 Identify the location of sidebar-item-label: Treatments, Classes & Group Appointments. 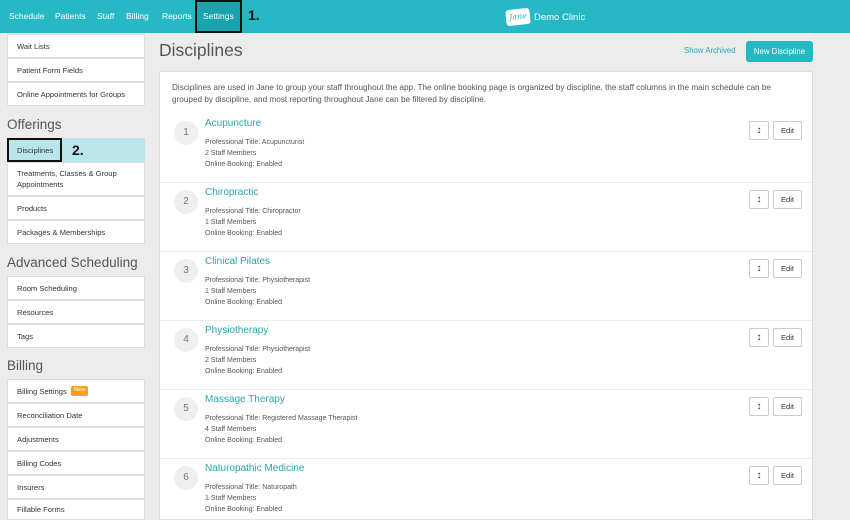
(67, 179).